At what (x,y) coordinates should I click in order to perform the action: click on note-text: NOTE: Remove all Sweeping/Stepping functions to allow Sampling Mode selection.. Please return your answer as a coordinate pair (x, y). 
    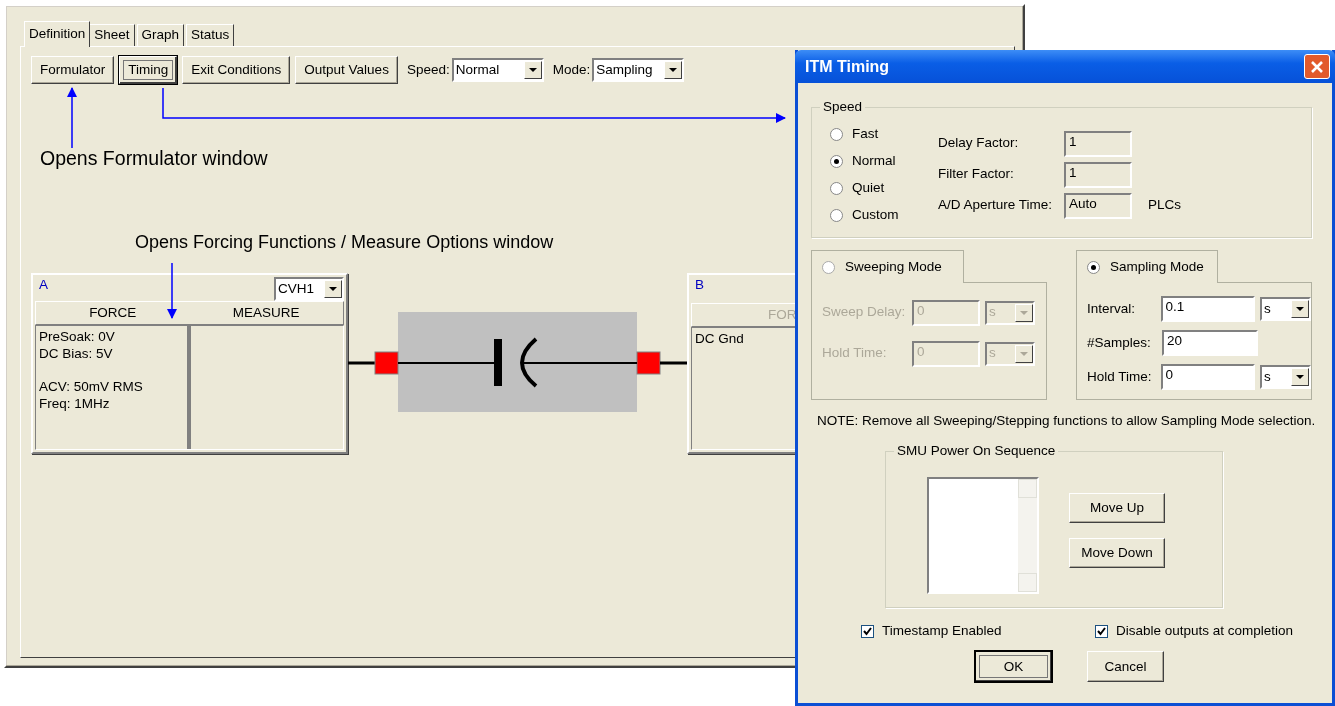
    Looking at the image, I should click on (1064, 421).